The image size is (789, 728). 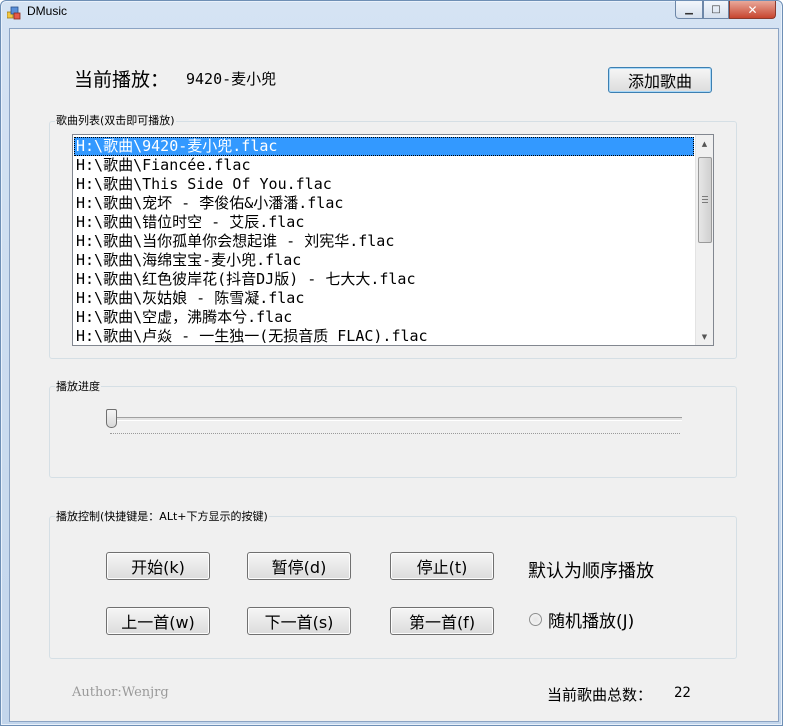 What do you see at coordinates (120, 692) in the screenshot?
I see `author-label: Author:Wenjrg` at bounding box center [120, 692].